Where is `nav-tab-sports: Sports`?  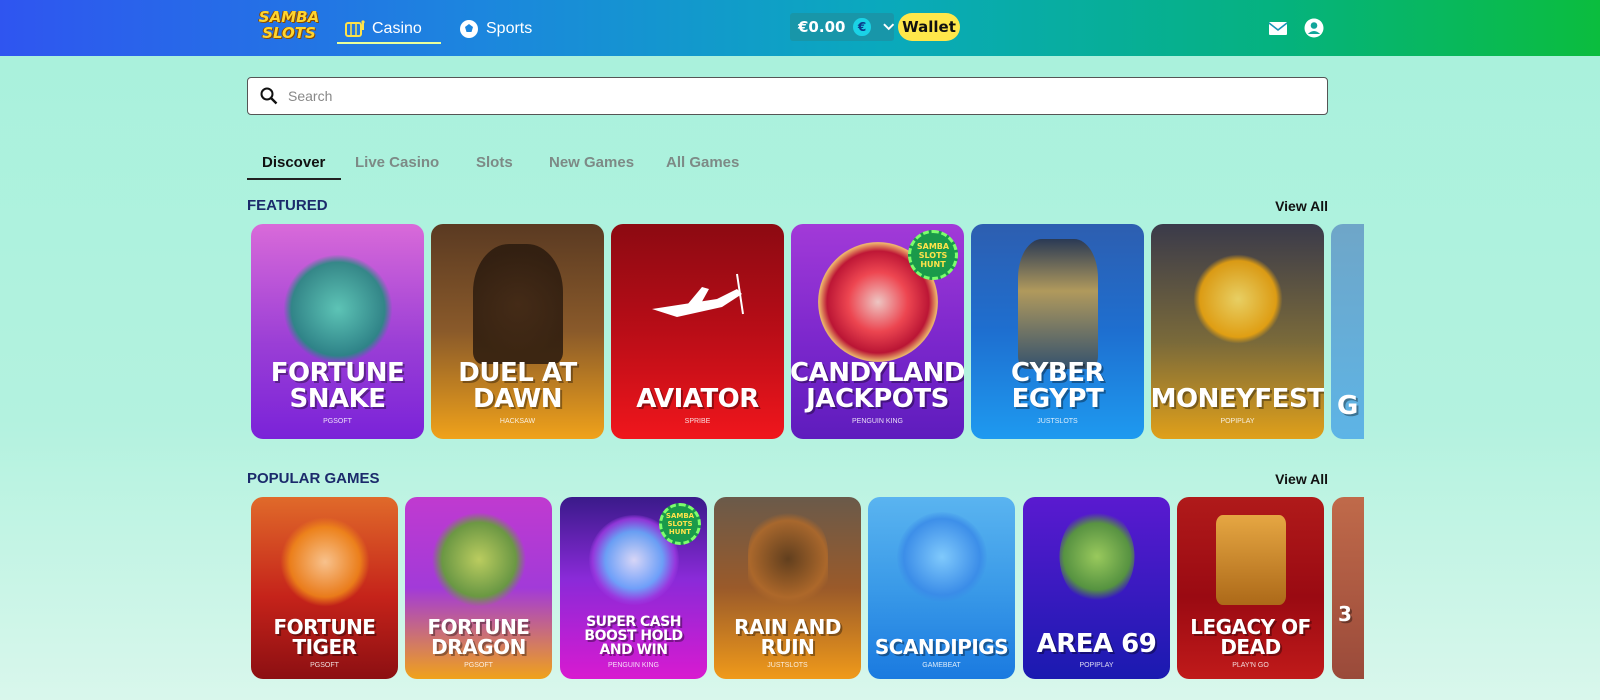 nav-tab-sports: Sports is located at coordinates (495, 29).